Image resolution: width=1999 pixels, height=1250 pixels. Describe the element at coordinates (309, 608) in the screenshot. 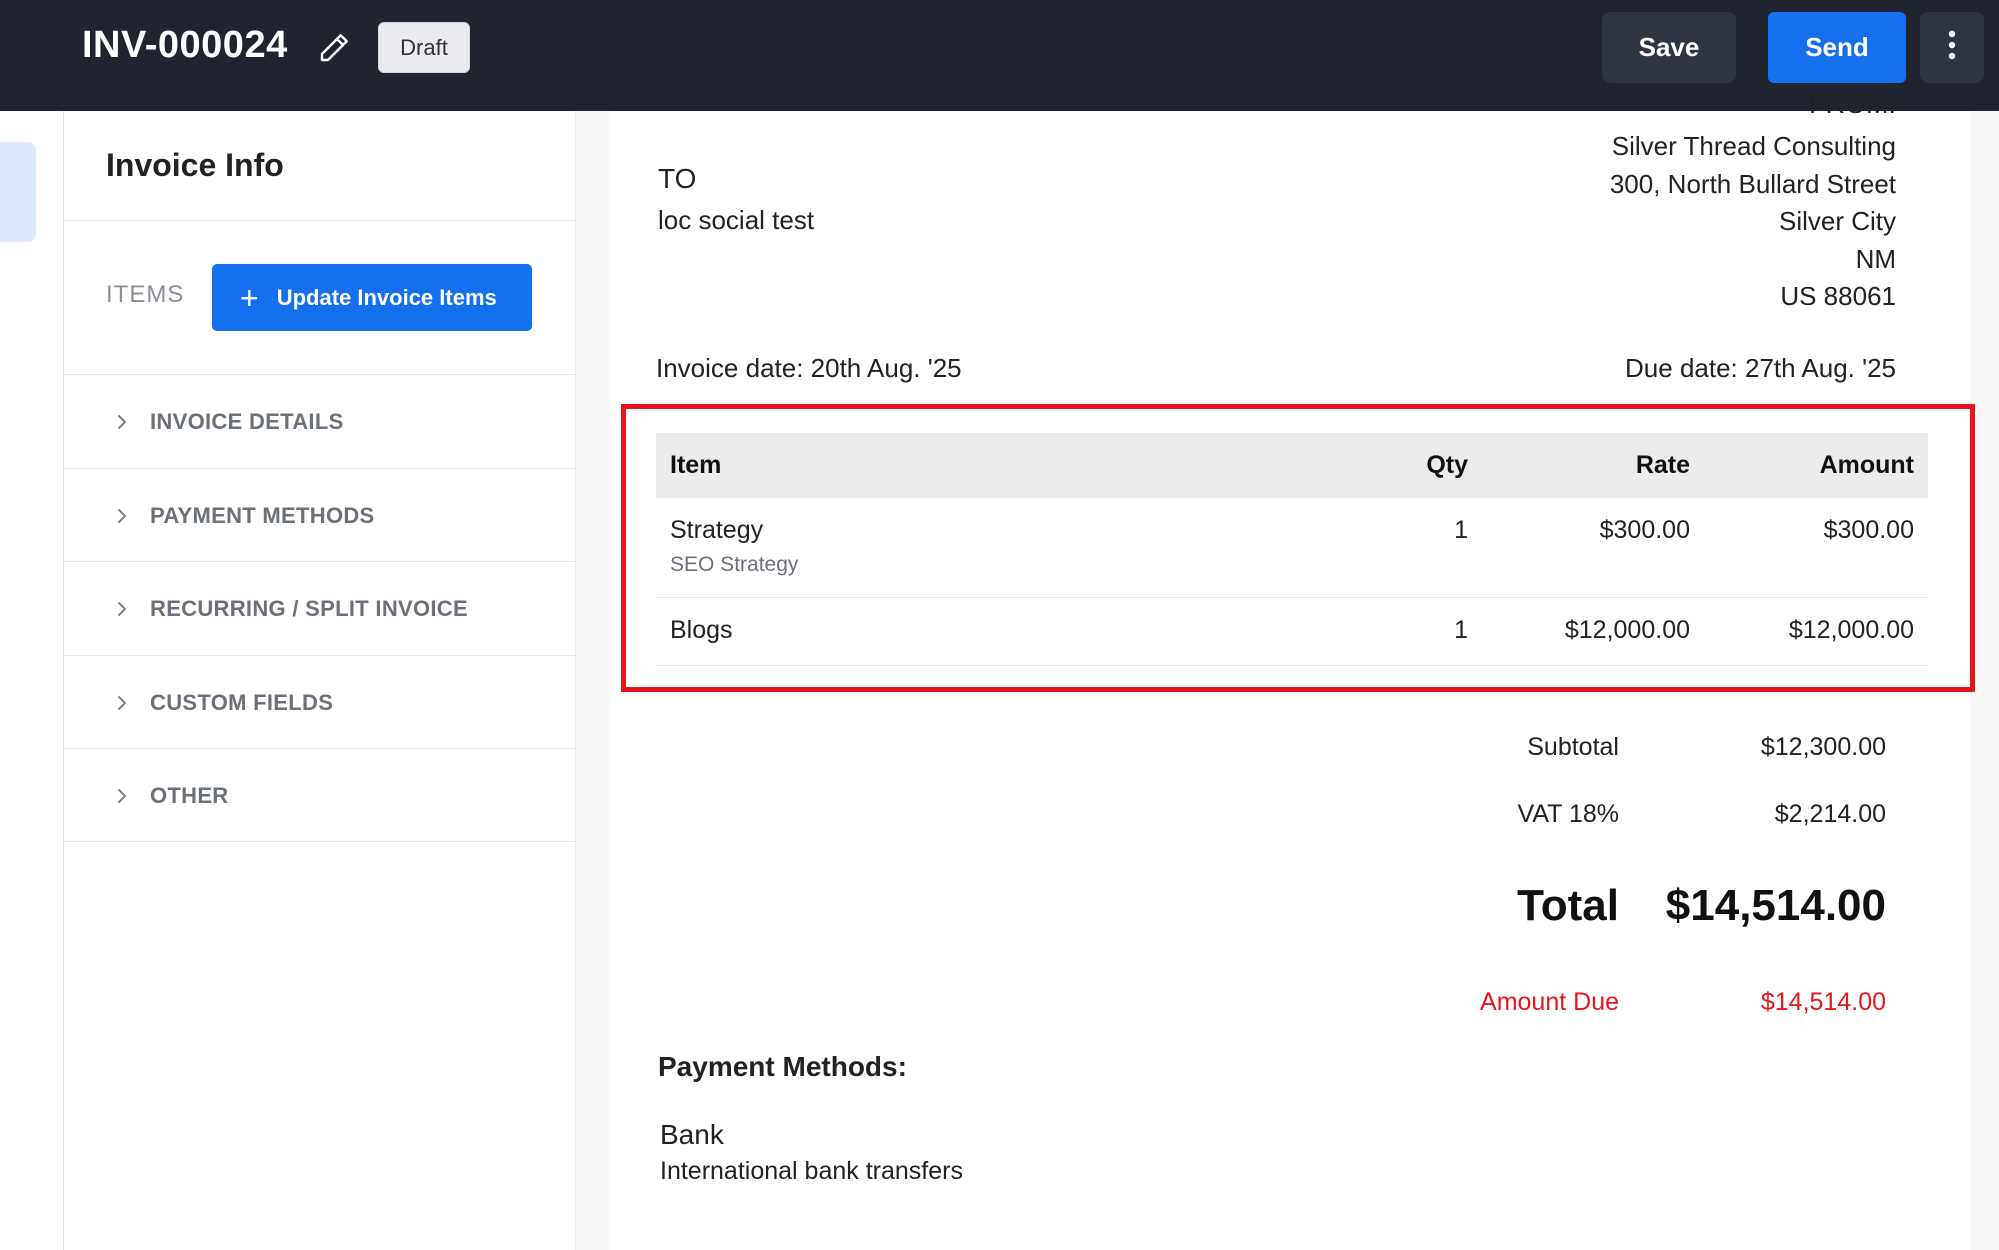

I see `section-label: RECURRING / SPLIT INVOICE` at that location.